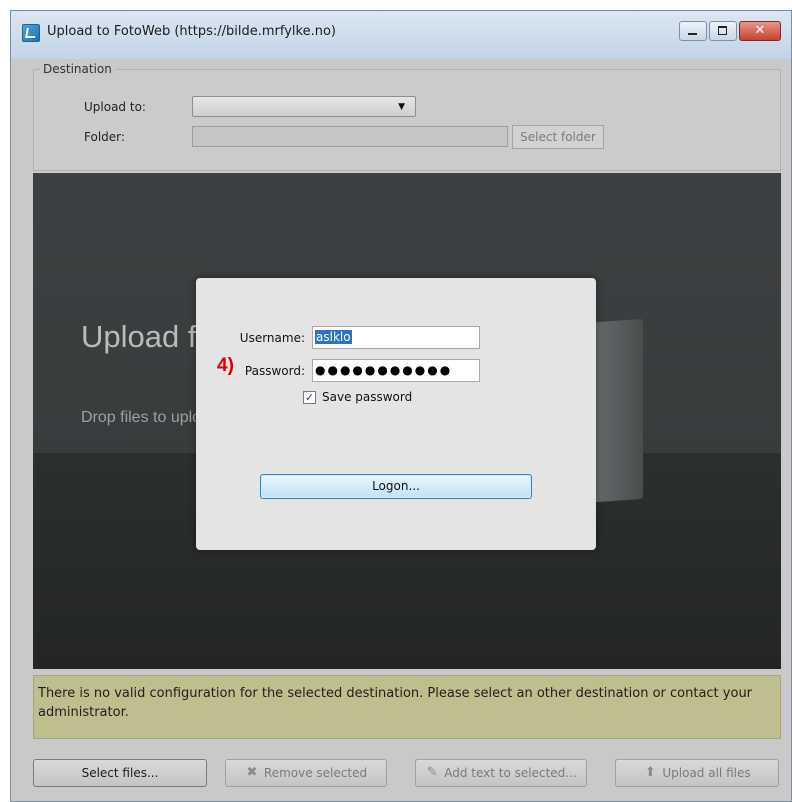 The height and width of the screenshot is (802, 792). Describe the element at coordinates (252, 772) in the screenshot. I see `remove-icon: ✖` at that location.